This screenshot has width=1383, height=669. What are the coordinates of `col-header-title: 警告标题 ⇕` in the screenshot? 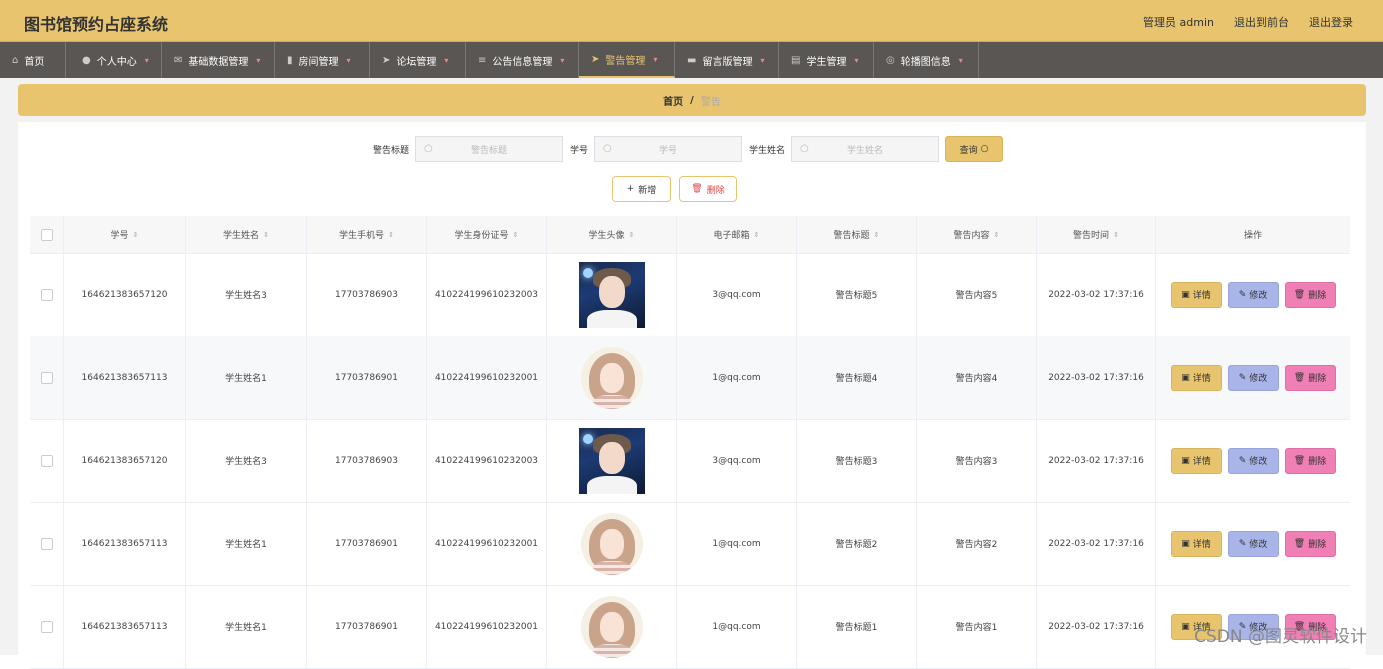 It's located at (857, 234).